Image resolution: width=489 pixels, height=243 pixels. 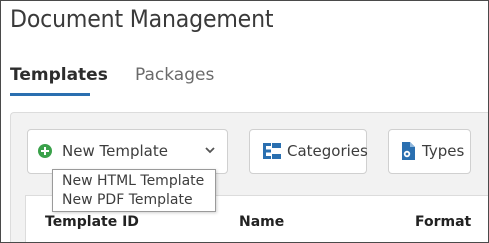 I want to click on tab-templates-label: Templates, so click(x=59, y=75).